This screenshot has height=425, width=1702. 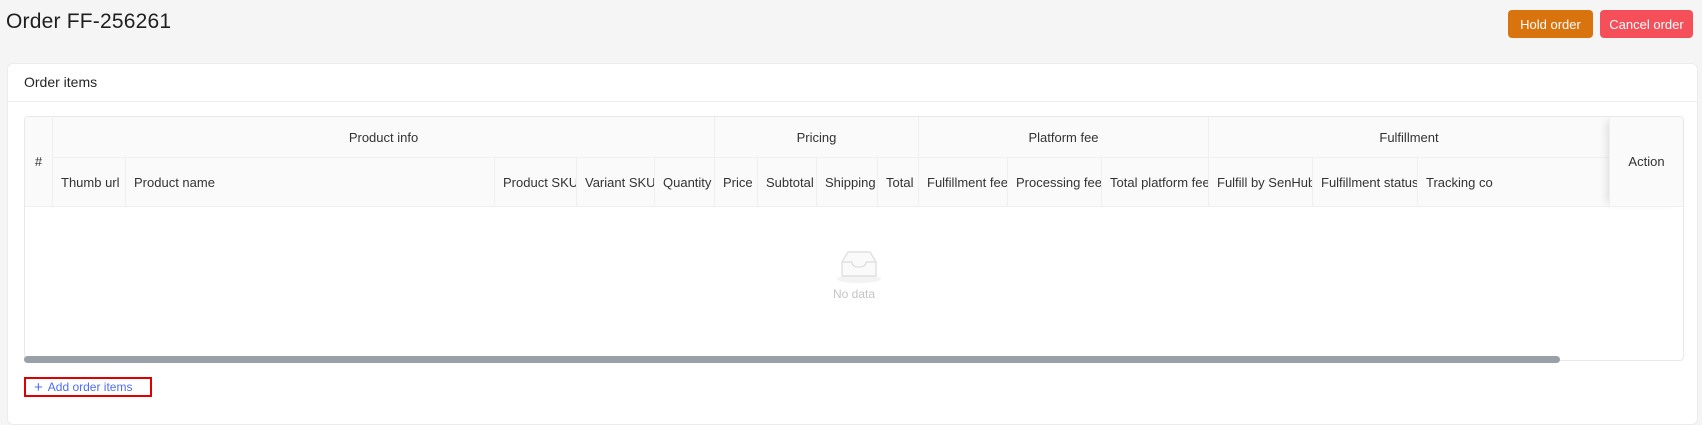 What do you see at coordinates (898, 182) in the screenshot?
I see `col-total: Total` at bounding box center [898, 182].